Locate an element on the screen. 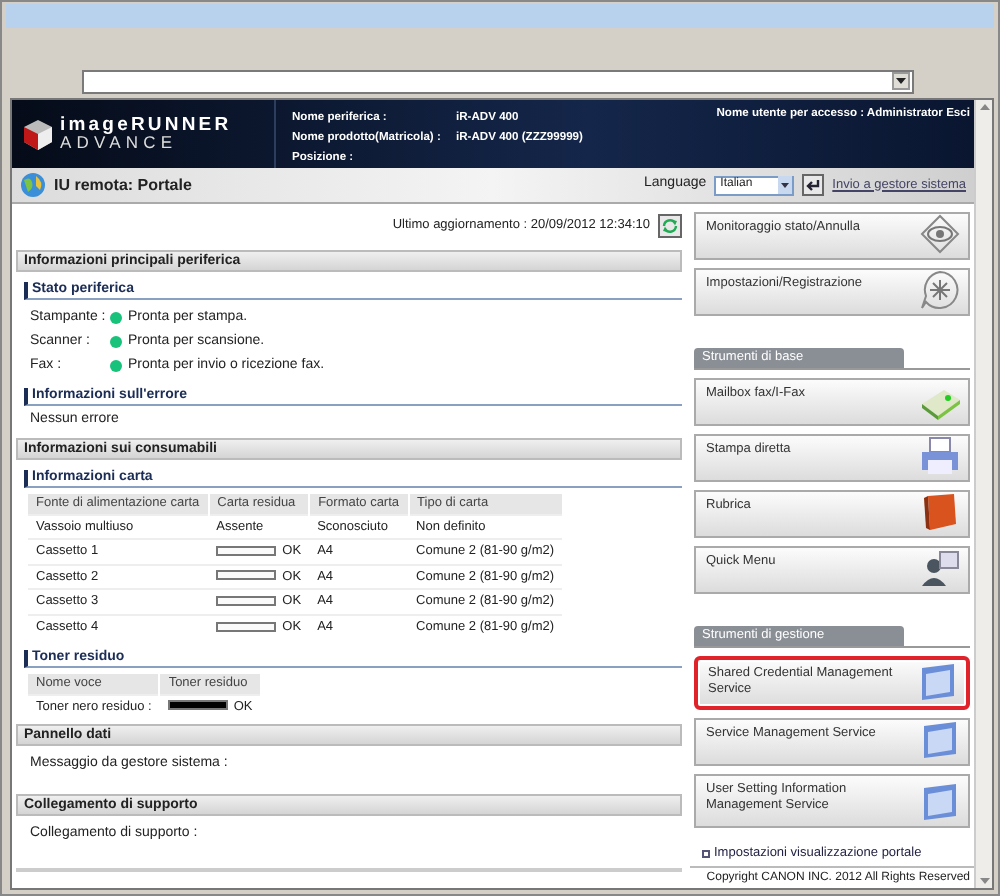 The height and width of the screenshot is (896, 1000). apply-button is located at coordinates (813, 185).